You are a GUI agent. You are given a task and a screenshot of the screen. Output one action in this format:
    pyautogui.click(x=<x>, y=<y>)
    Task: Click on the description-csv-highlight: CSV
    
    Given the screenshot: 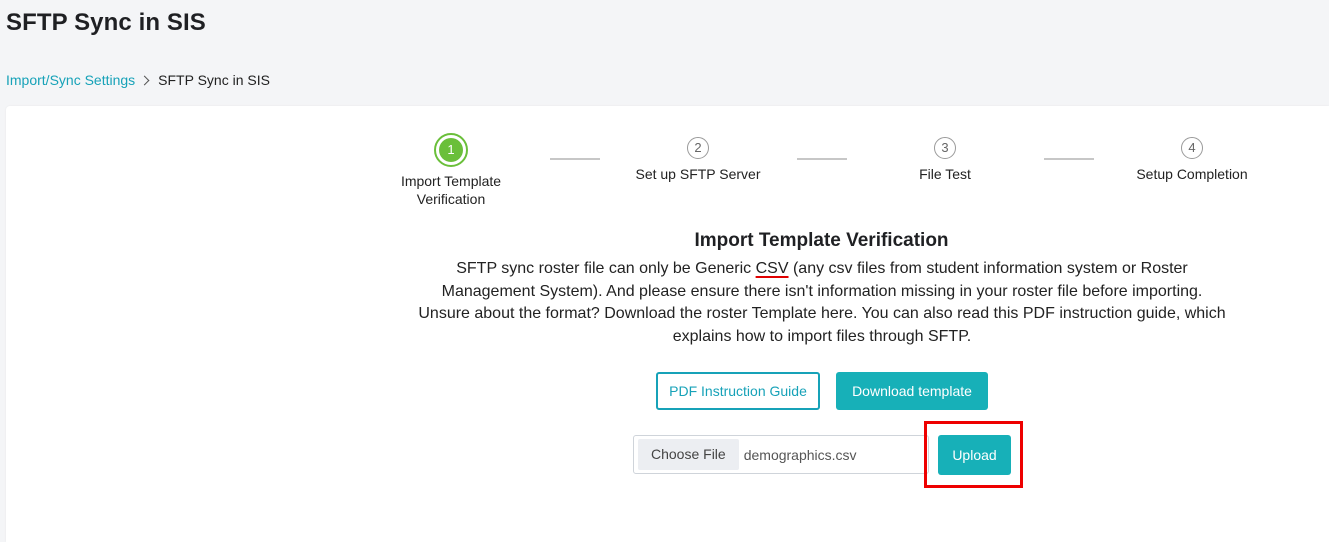 What is the action you would take?
    pyautogui.click(x=772, y=268)
    